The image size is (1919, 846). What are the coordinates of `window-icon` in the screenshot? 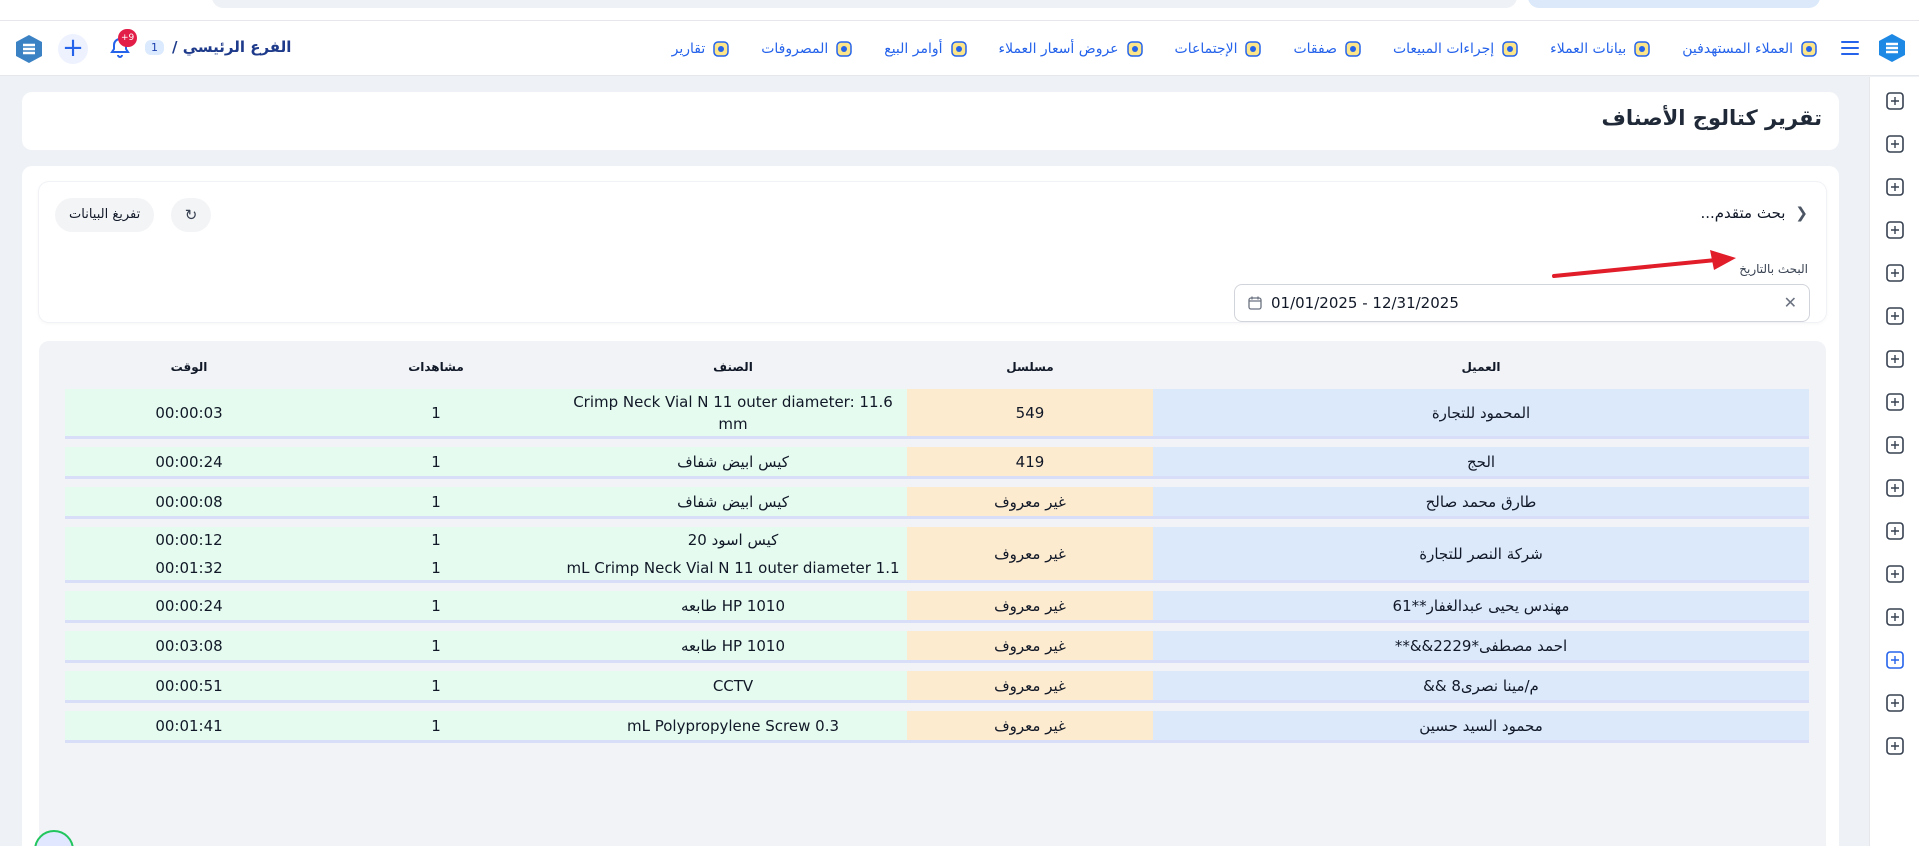 It's located at (1895, 746).